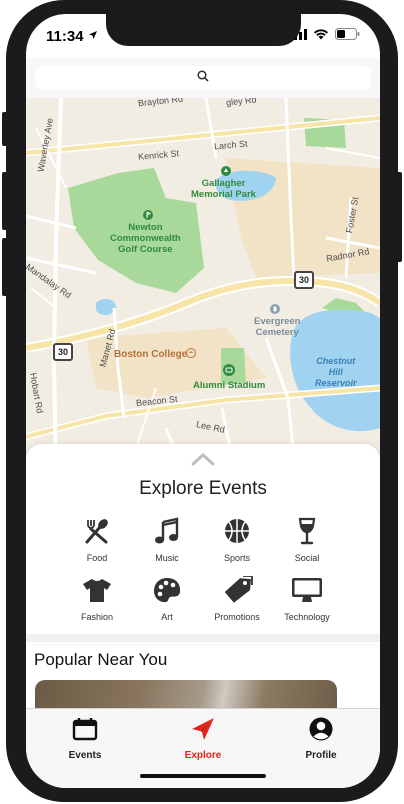 The height and width of the screenshot is (804, 404). I want to click on explore-title: Explore Events, so click(203, 488).